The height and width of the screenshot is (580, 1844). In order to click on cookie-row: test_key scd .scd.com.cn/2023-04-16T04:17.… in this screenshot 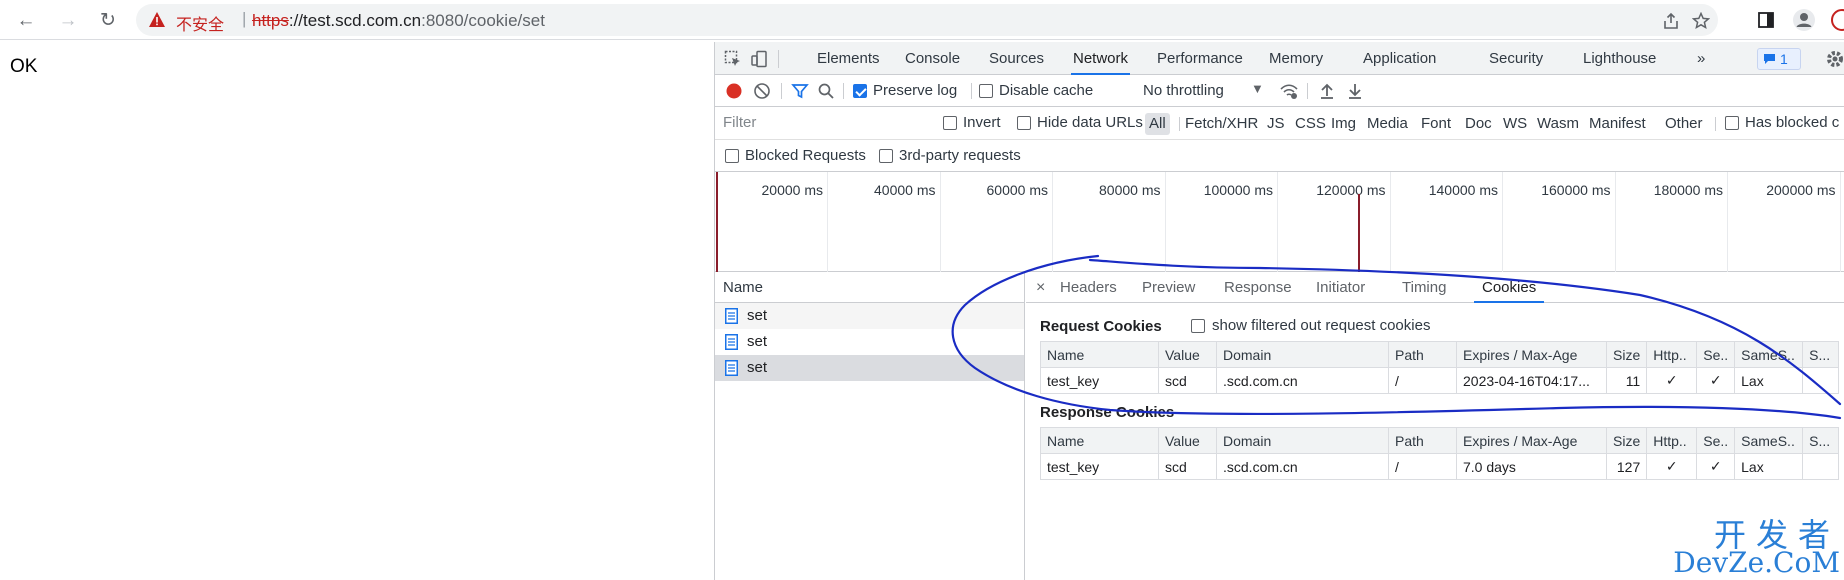, I will do `click(1440, 380)`.